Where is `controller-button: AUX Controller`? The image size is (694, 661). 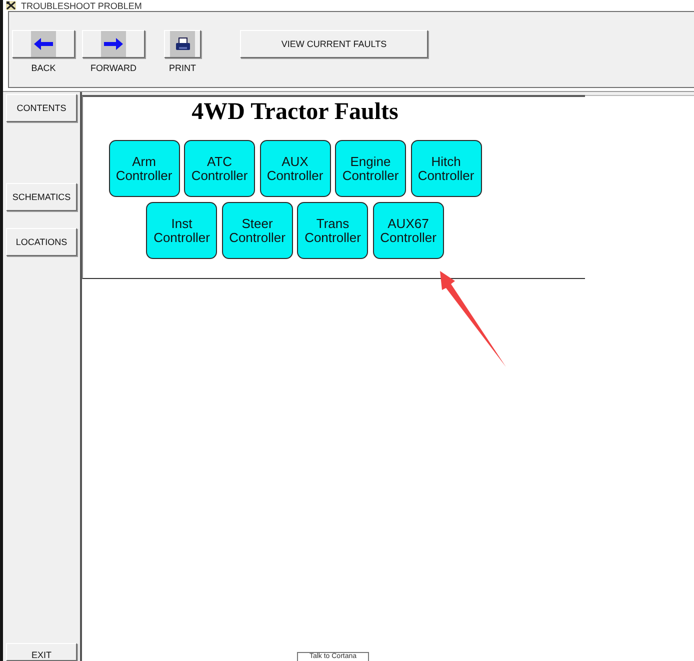
controller-button: AUX Controller is located at coordinates (295, 168).